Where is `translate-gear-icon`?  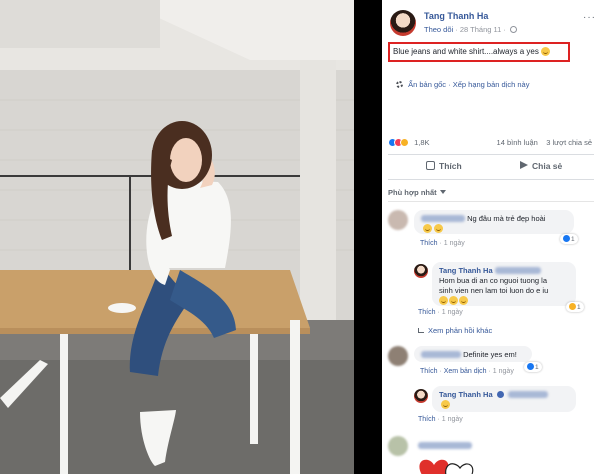
translate-gear-icon is located at coordinates (399, 84).